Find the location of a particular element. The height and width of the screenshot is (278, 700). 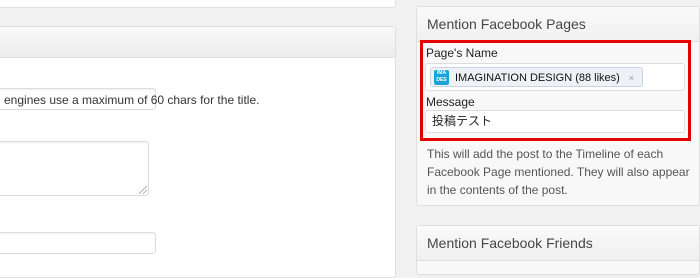

seo-box-header is located at coordinates (197, 42).